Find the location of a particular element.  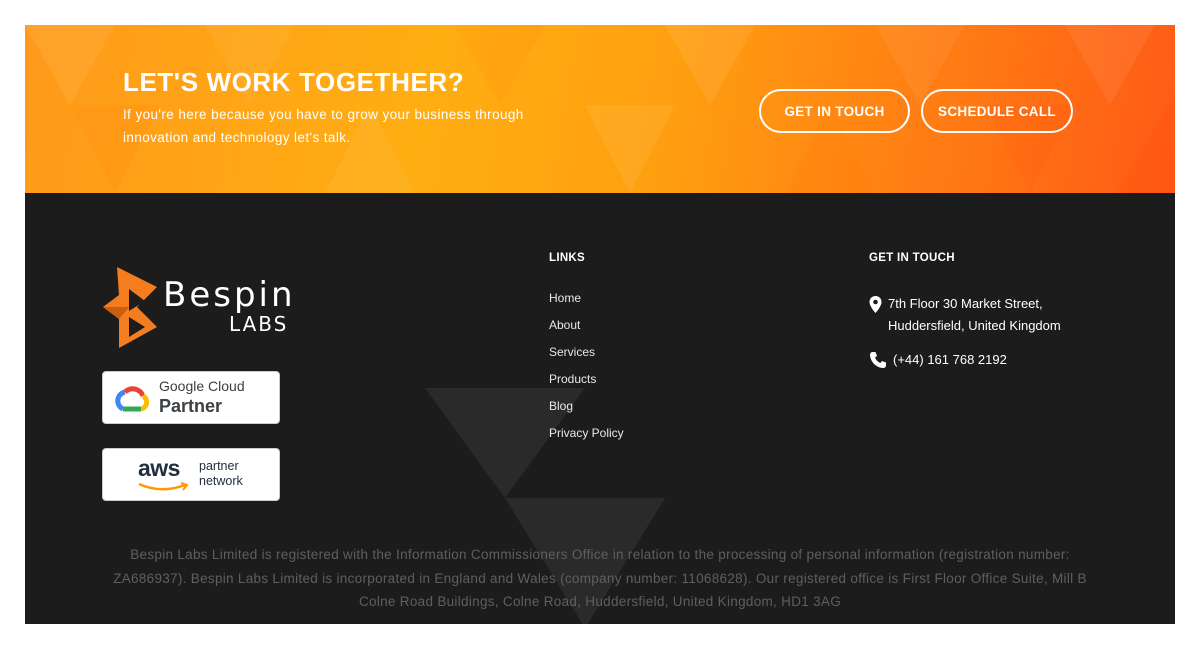

aws-badge-line2: network is located at coordinates (221, 481).